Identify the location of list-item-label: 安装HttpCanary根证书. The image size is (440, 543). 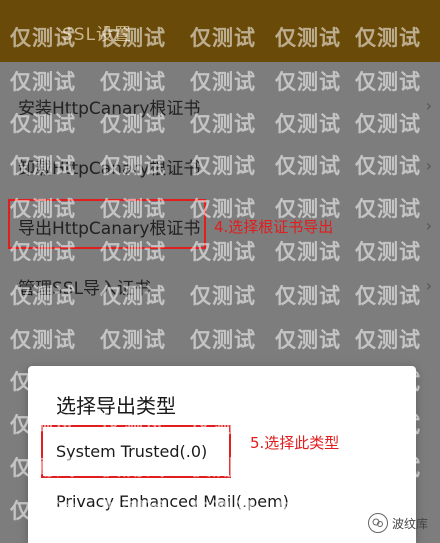
(109, 109).